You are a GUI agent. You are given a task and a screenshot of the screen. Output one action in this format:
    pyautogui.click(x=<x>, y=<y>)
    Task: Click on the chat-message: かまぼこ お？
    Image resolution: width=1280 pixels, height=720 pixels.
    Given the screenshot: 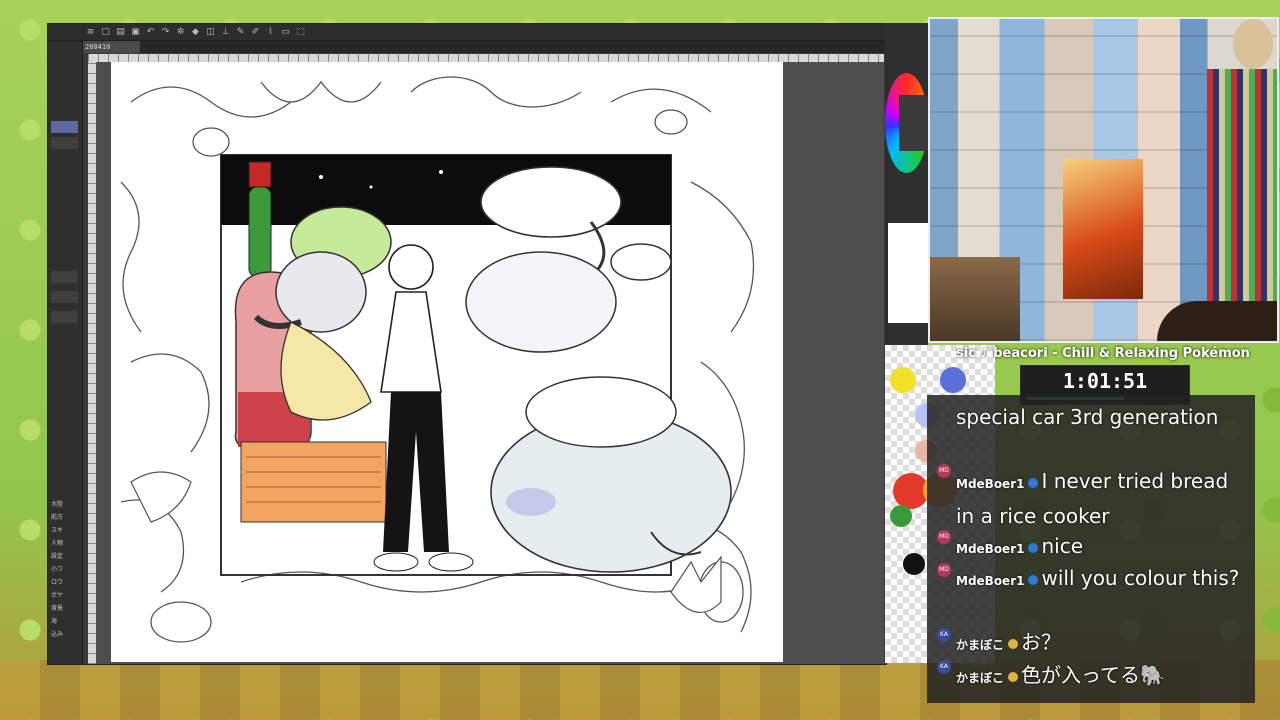 What is the action you would take?
    pyautogui.click(x=1103, y=643)
    